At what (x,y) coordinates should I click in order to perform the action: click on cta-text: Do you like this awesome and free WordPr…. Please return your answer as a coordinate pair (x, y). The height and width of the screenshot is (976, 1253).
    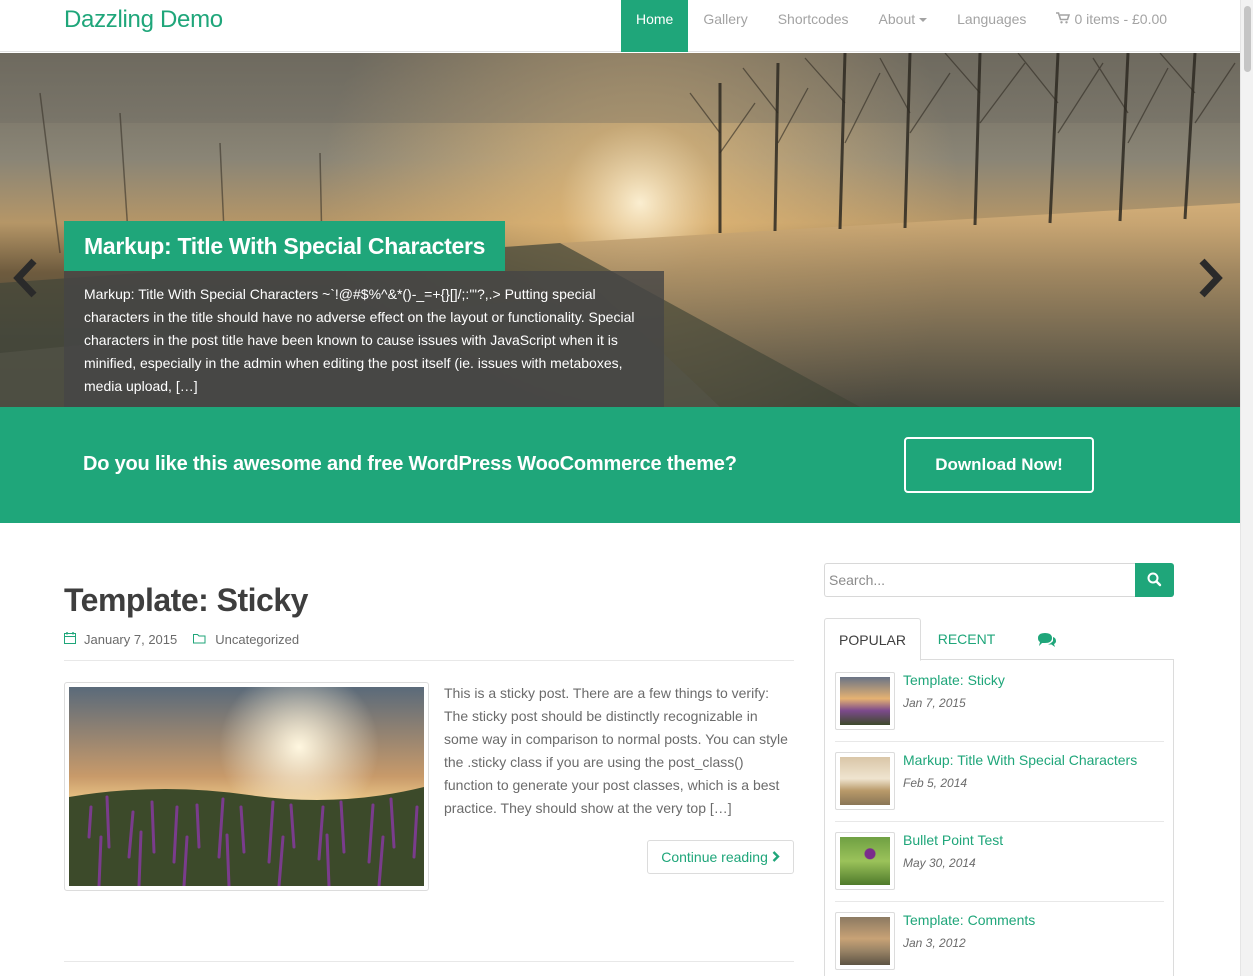
    Looking at the image, I should click on (410, 464).